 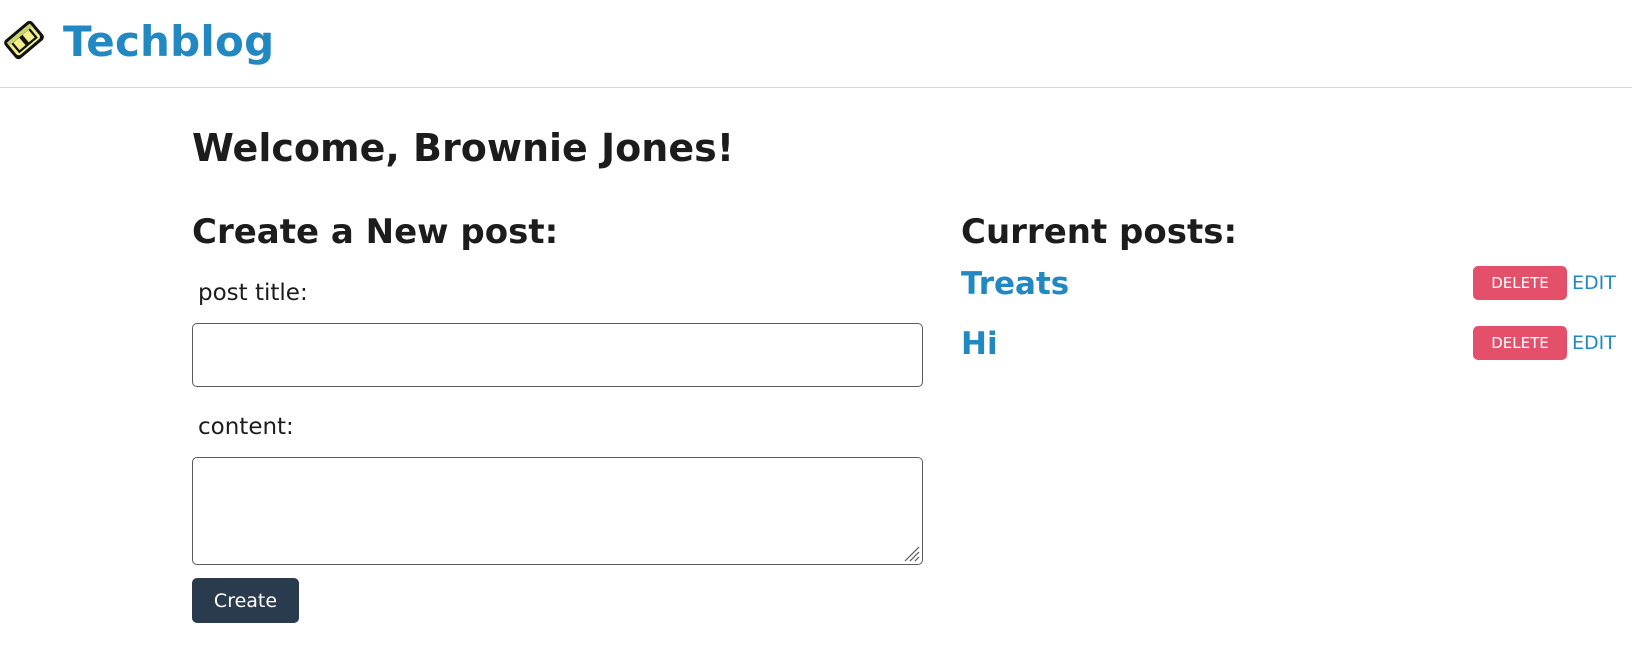 I want to click on content-label: content:, so click(x=246, y=427).